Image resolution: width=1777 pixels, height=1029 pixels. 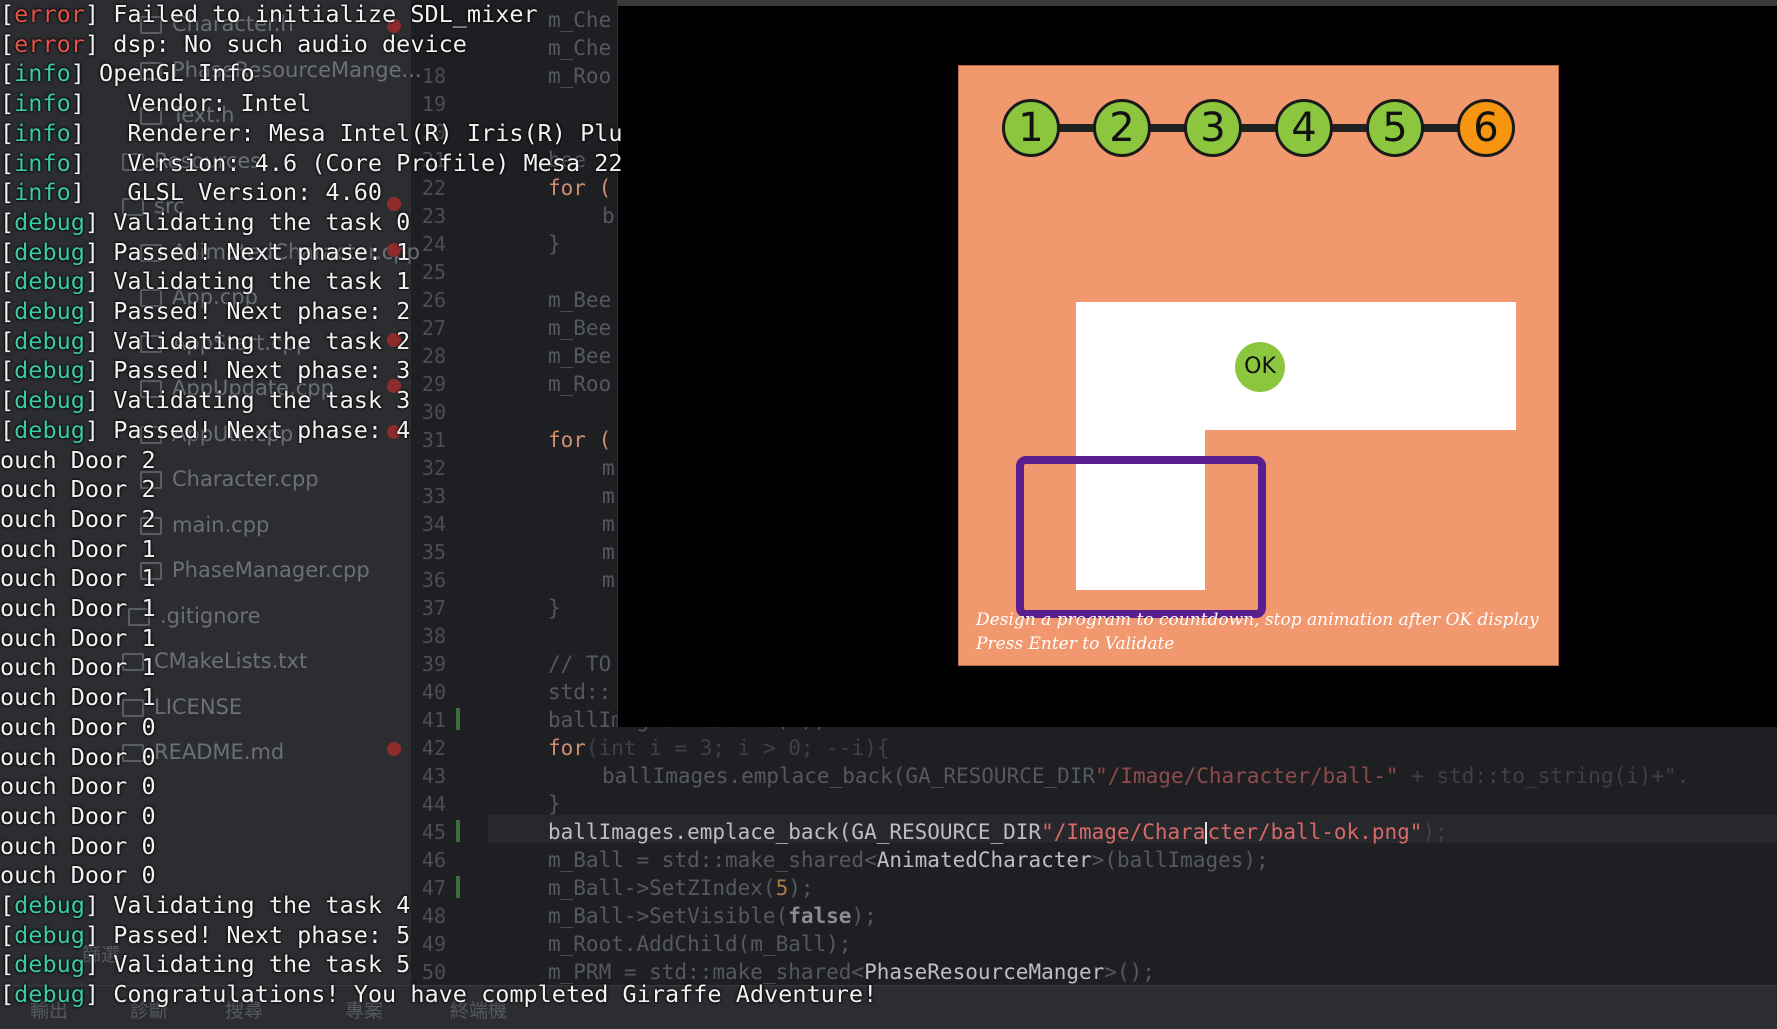 What do you see at coordinates (255, 964) in the screenshot?
I see `log-text: Validating the task 5` at bounding box center [255, 964].